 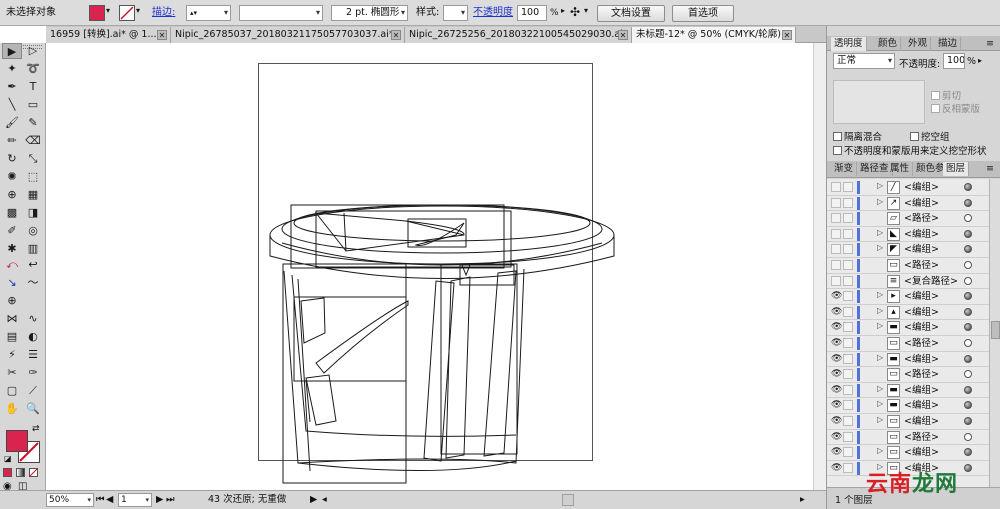 I want to click on opacity-mask-option: 不透明度和蒙版用来定义挖空形状, so click(x=910, y=150).